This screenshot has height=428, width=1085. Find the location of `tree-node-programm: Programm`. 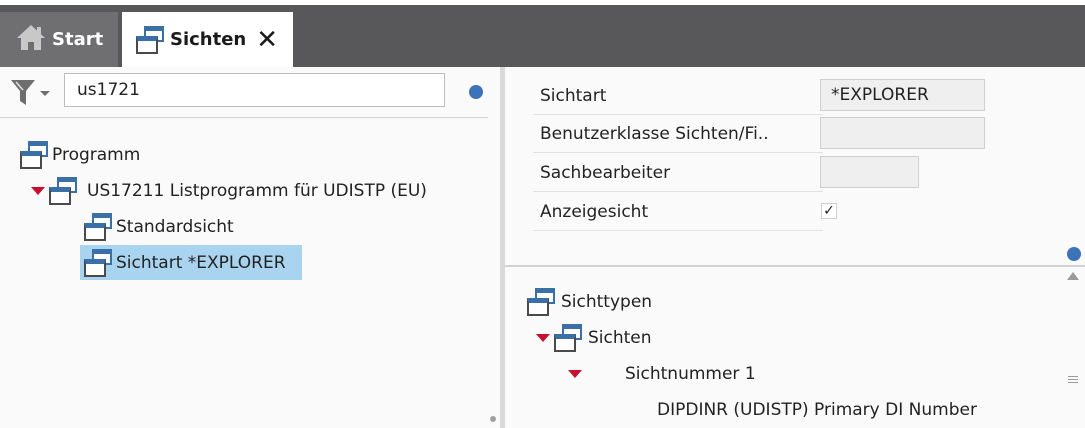

tree-node-programm: Programm is located at coordinates (80, 155).